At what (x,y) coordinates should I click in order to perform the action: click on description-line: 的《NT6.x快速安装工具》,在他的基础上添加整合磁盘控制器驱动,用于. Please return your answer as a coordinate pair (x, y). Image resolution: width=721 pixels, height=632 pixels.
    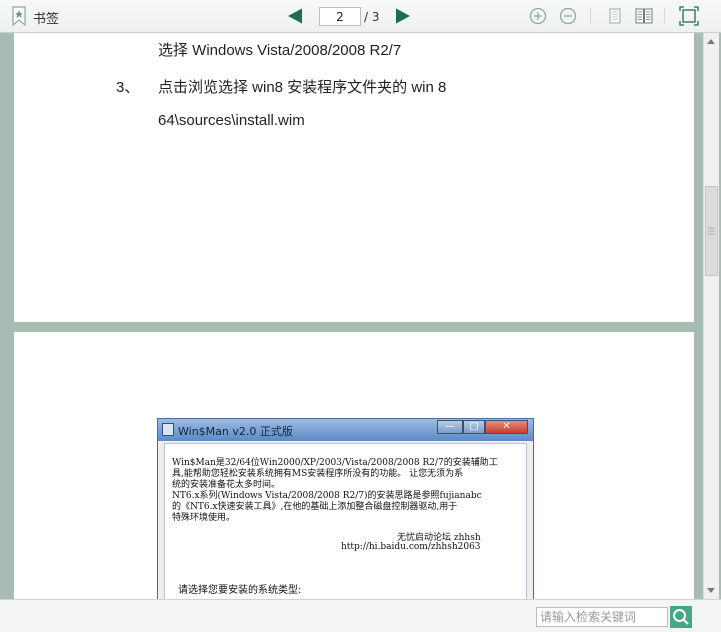
    Looking at the image, I should click on (315, 507).